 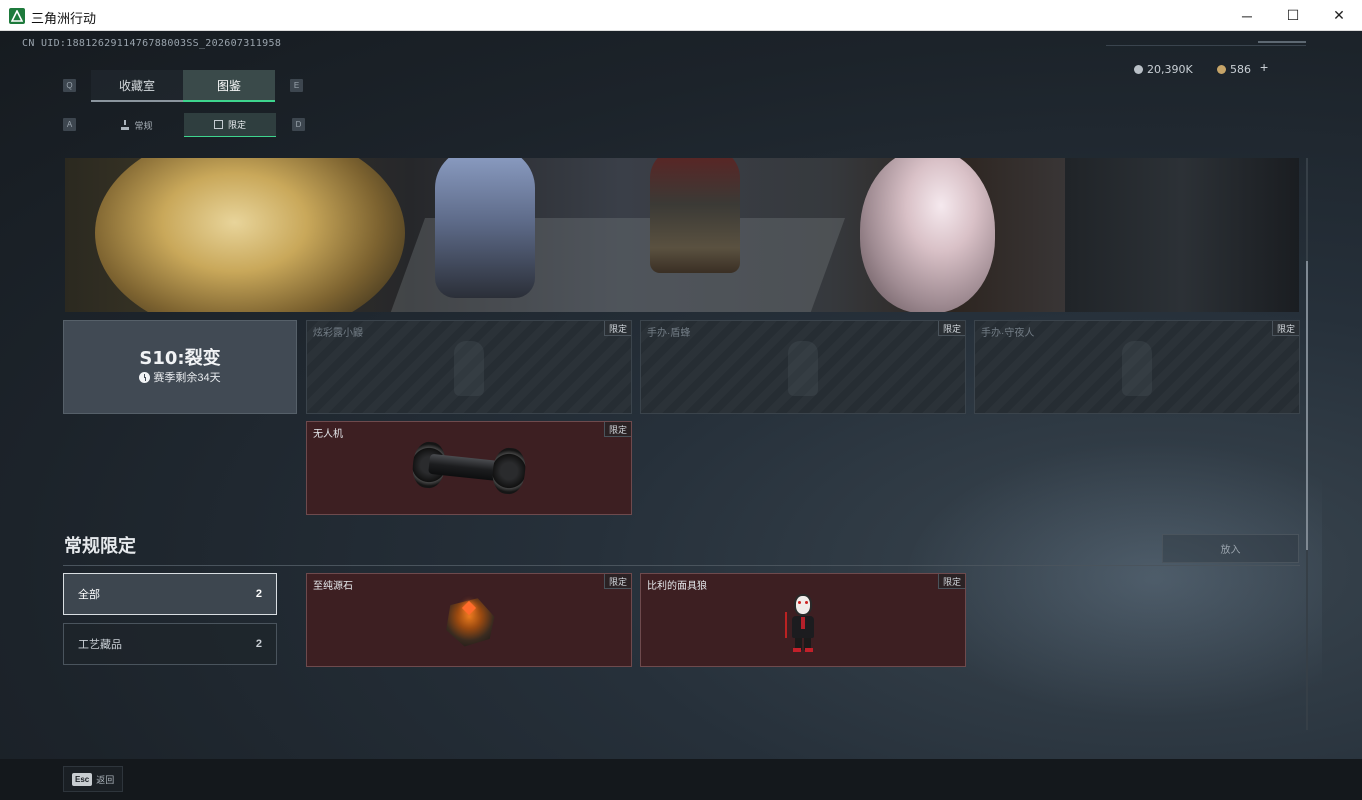 What do you see at coordinates (485, 228) in the screenshot?
I see `astronaut-figure` at bounding box center [485, 228].